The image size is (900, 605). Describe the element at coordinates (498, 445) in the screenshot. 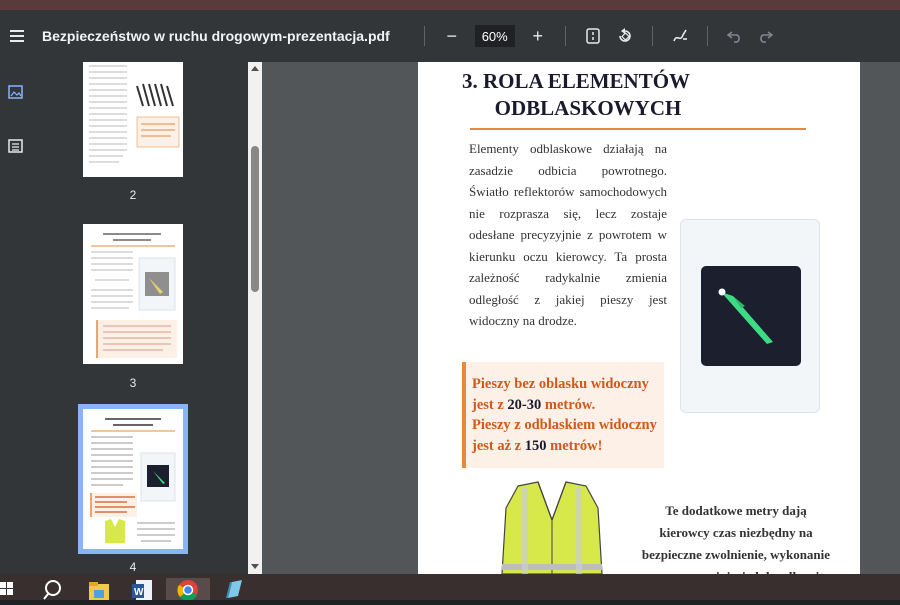

I see `callout-text: jest aż z` at that location.